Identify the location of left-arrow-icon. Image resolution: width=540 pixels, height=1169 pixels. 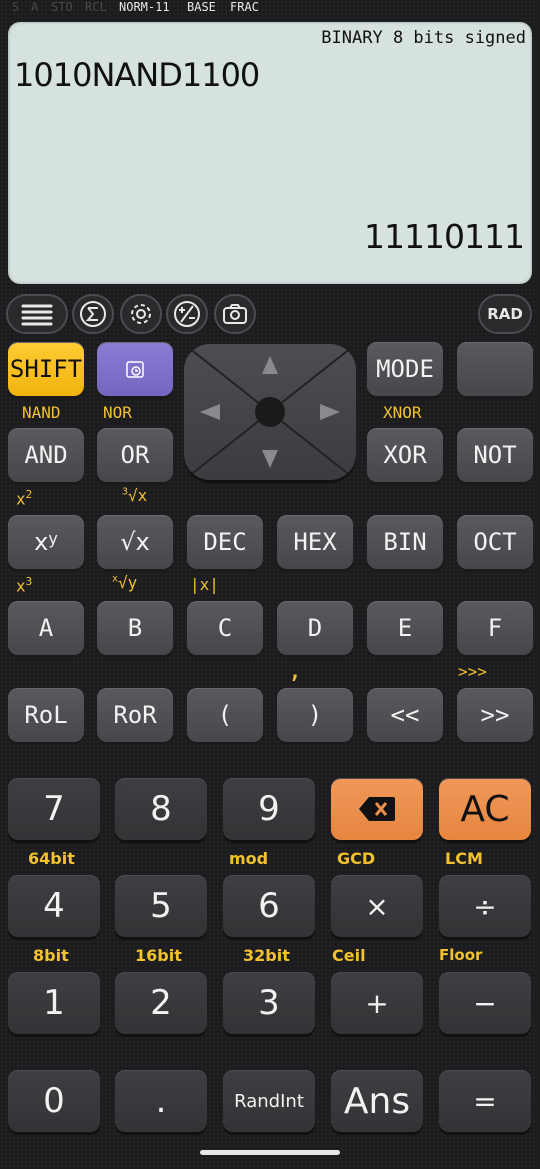
(210, 412).